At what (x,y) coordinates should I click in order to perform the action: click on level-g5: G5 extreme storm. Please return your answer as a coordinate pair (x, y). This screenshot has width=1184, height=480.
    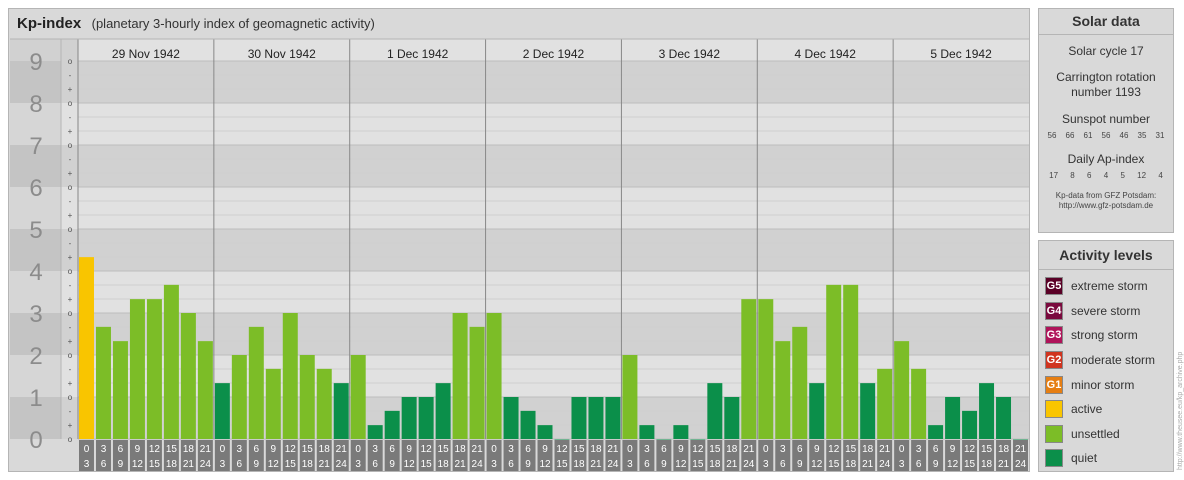
    Looking at the image, I should click on (1106, 286).